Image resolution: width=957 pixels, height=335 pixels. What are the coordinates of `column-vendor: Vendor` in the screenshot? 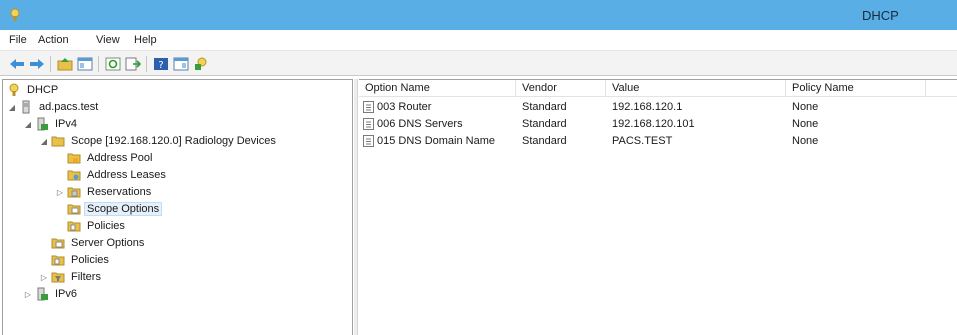 It's located at (561, 88).